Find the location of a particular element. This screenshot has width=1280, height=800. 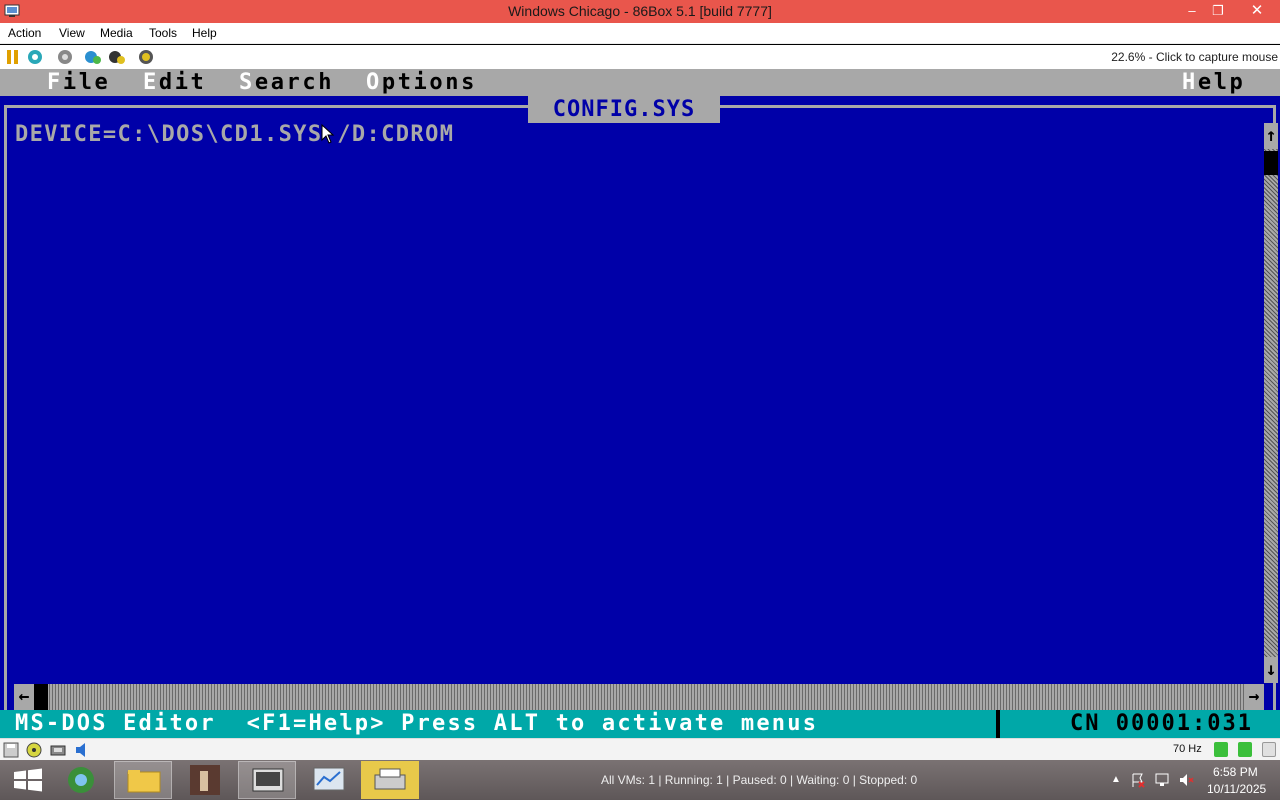

file-explorer-task is located at coordinates (143, 780).